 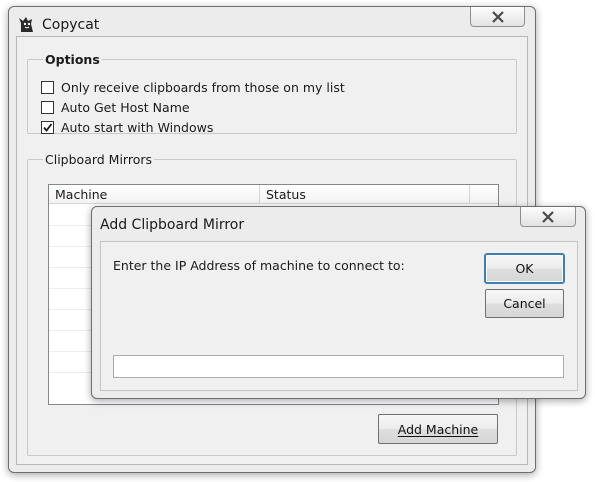 I want to click on checkmark-icon, so click(x=48, y=127).